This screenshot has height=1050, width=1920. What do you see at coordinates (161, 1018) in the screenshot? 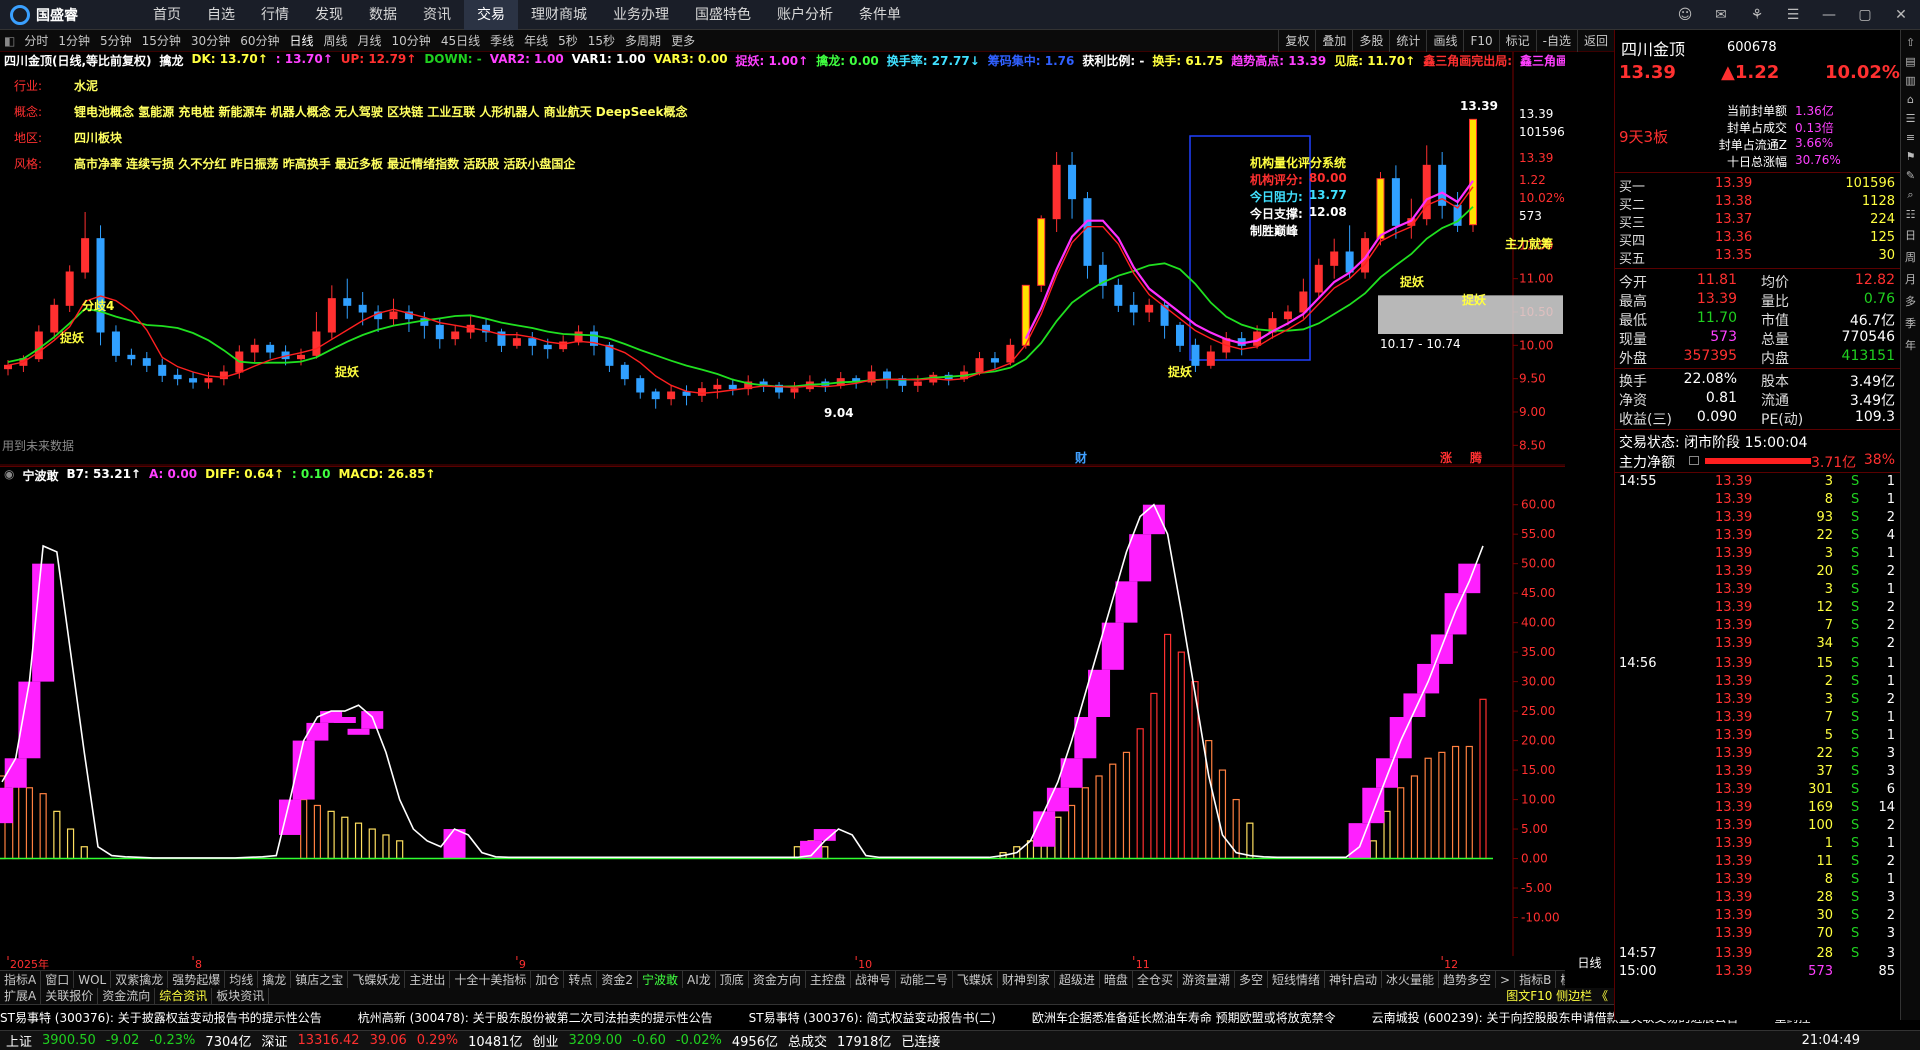
I see `news-item: ST易事特 (300376): 关于披露权益变动报告书的提示性公告` at bounding box center [161, 1018].